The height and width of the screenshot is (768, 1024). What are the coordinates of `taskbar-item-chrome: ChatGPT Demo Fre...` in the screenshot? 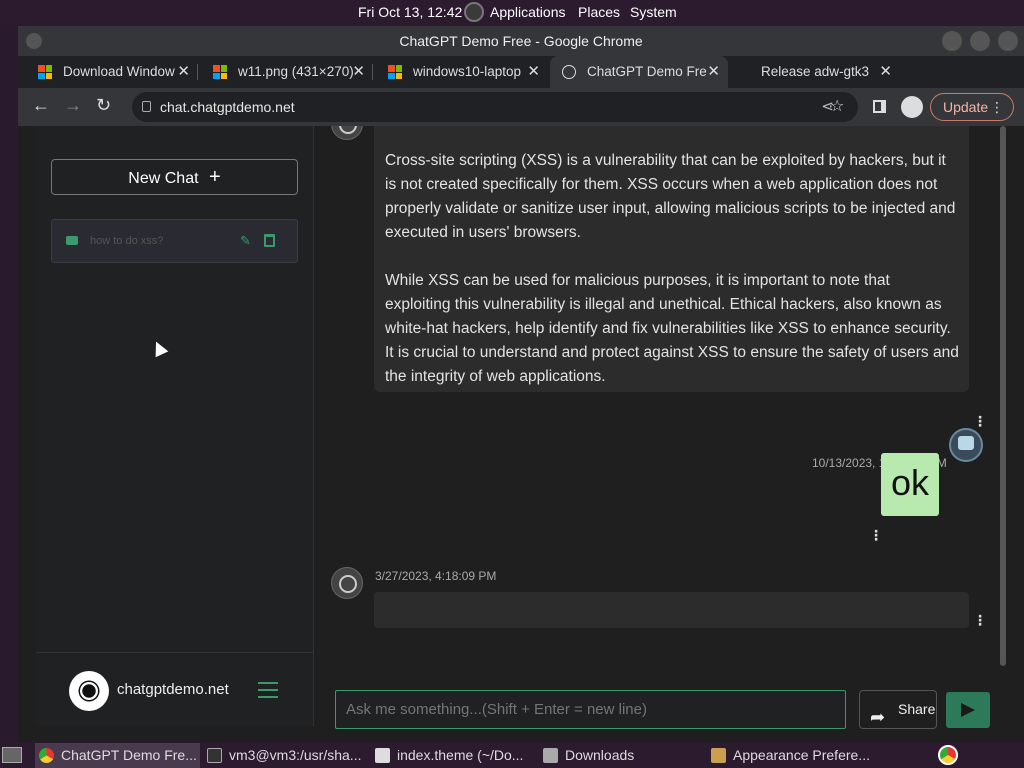 It's located at (117, 755).